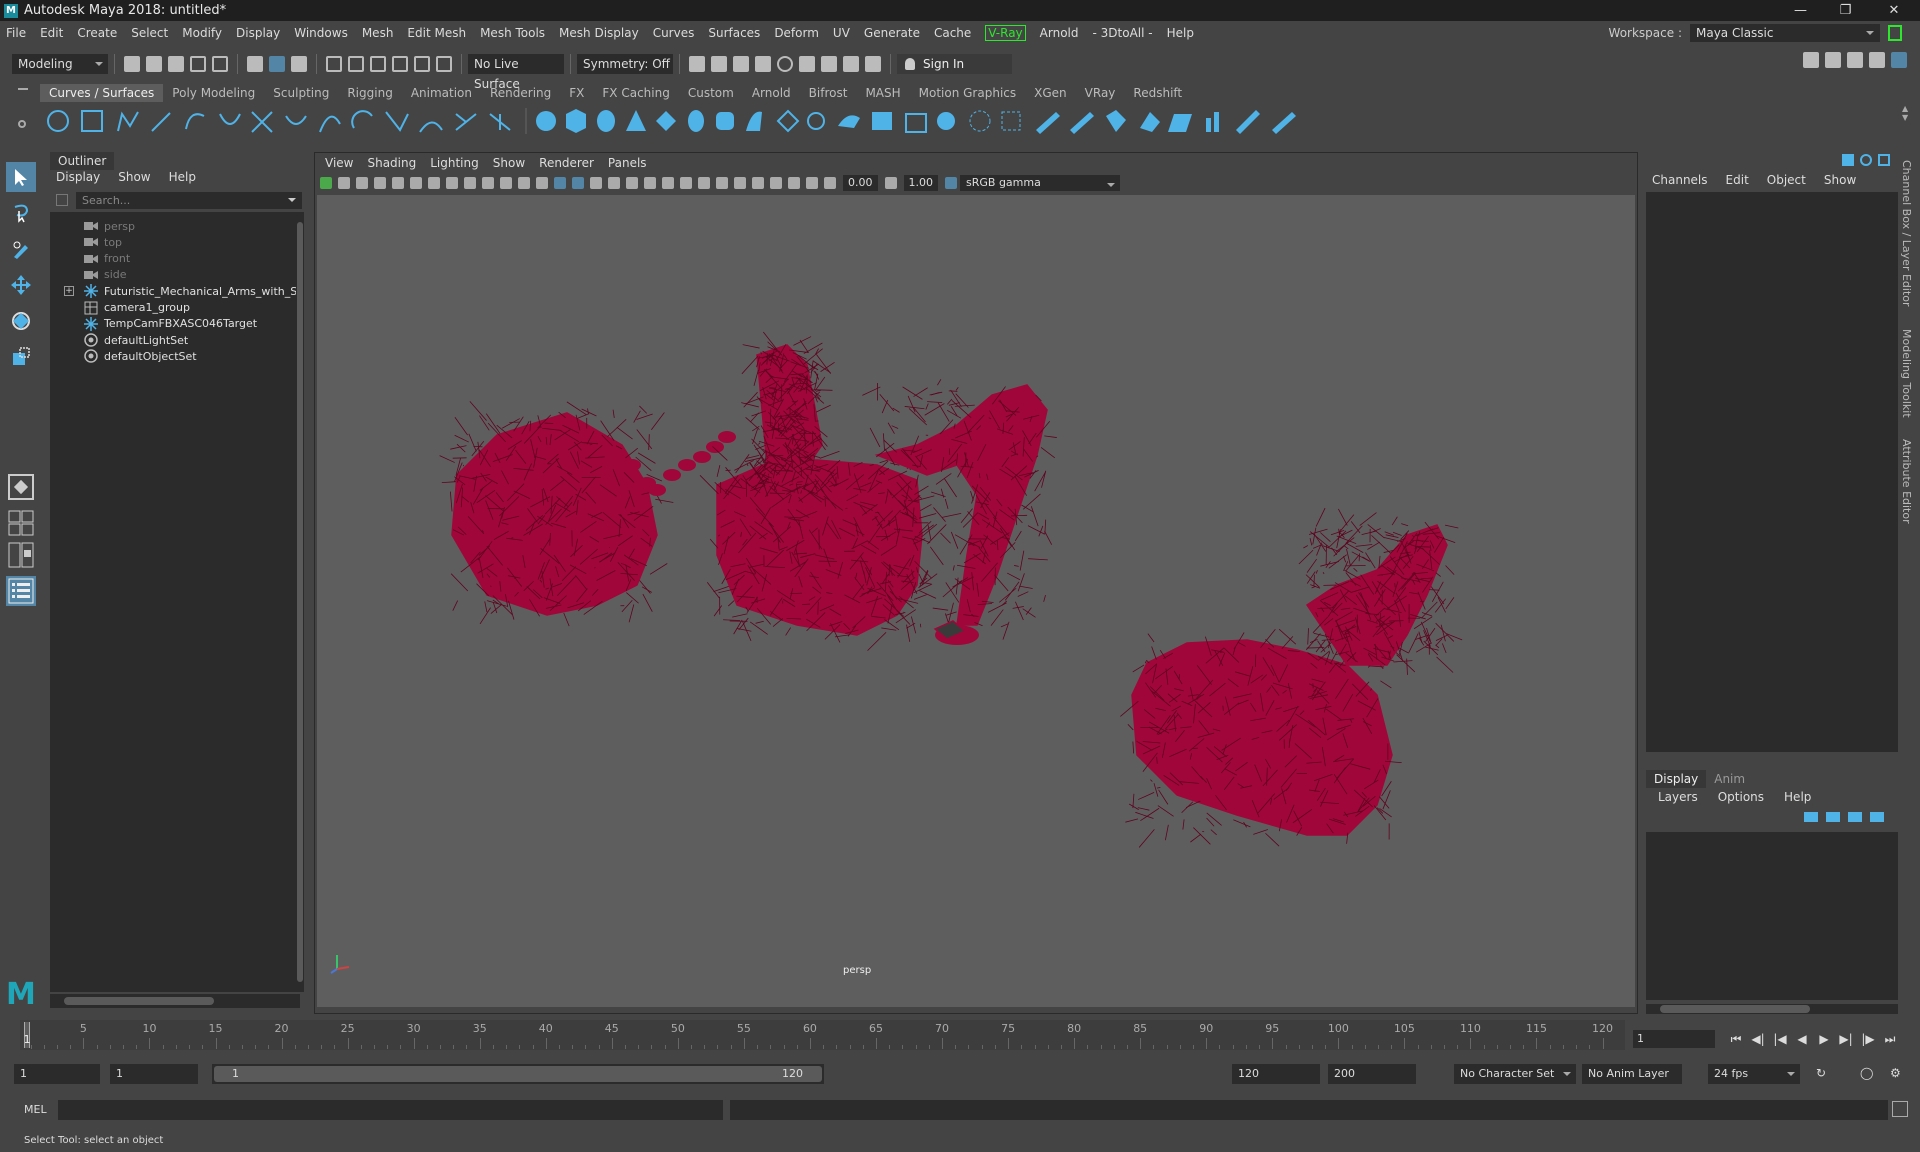 This screenshot has height=1152, width=1920. Describe the element at coordinates (1059, 33) in the screenshot. I see `menu-arnold: Arnold` at that location.